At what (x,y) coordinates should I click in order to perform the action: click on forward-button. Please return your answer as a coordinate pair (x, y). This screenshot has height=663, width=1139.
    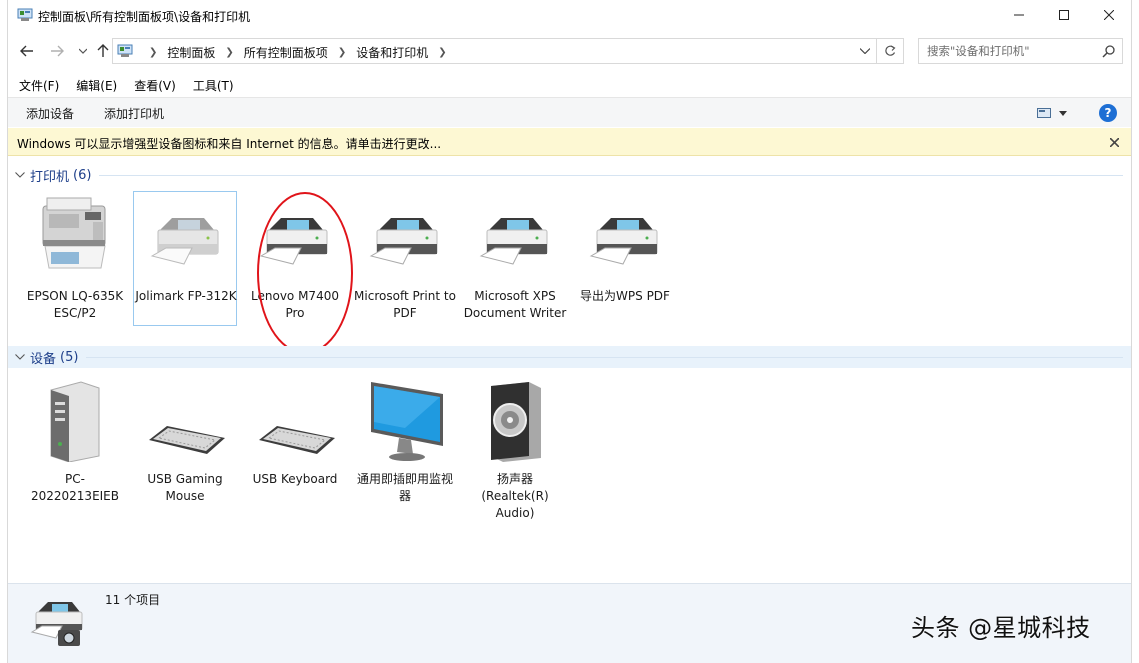
    Looking at the image, I should click on (57, 51).